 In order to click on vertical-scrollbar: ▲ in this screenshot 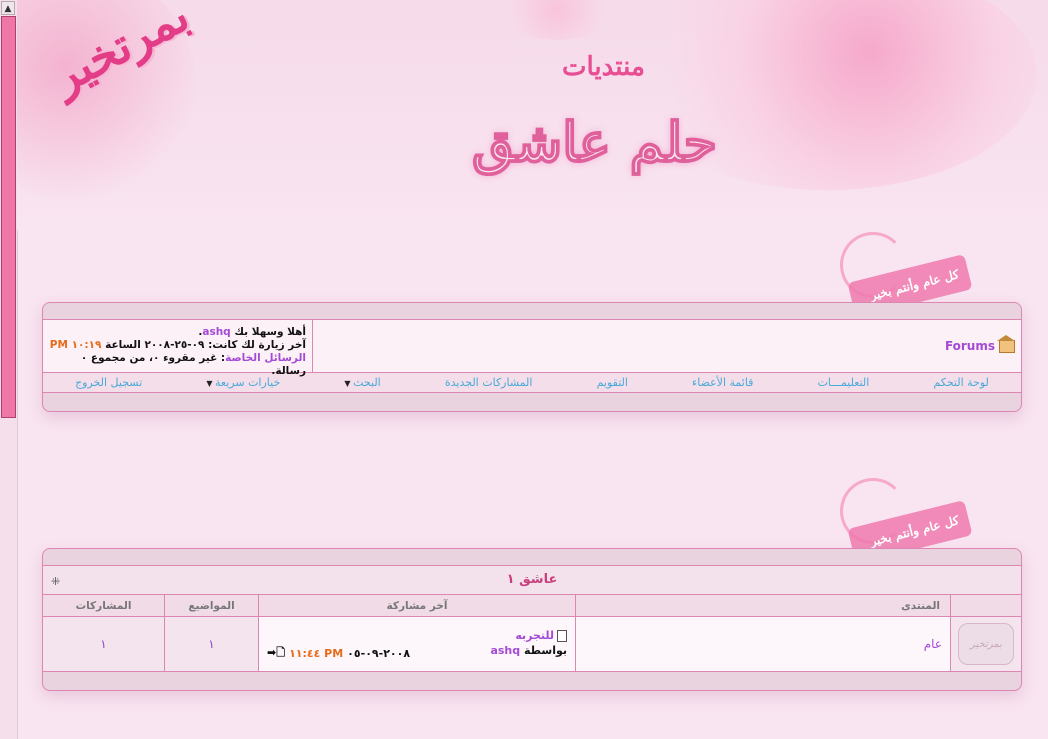, I will do `click(9, 369)`.